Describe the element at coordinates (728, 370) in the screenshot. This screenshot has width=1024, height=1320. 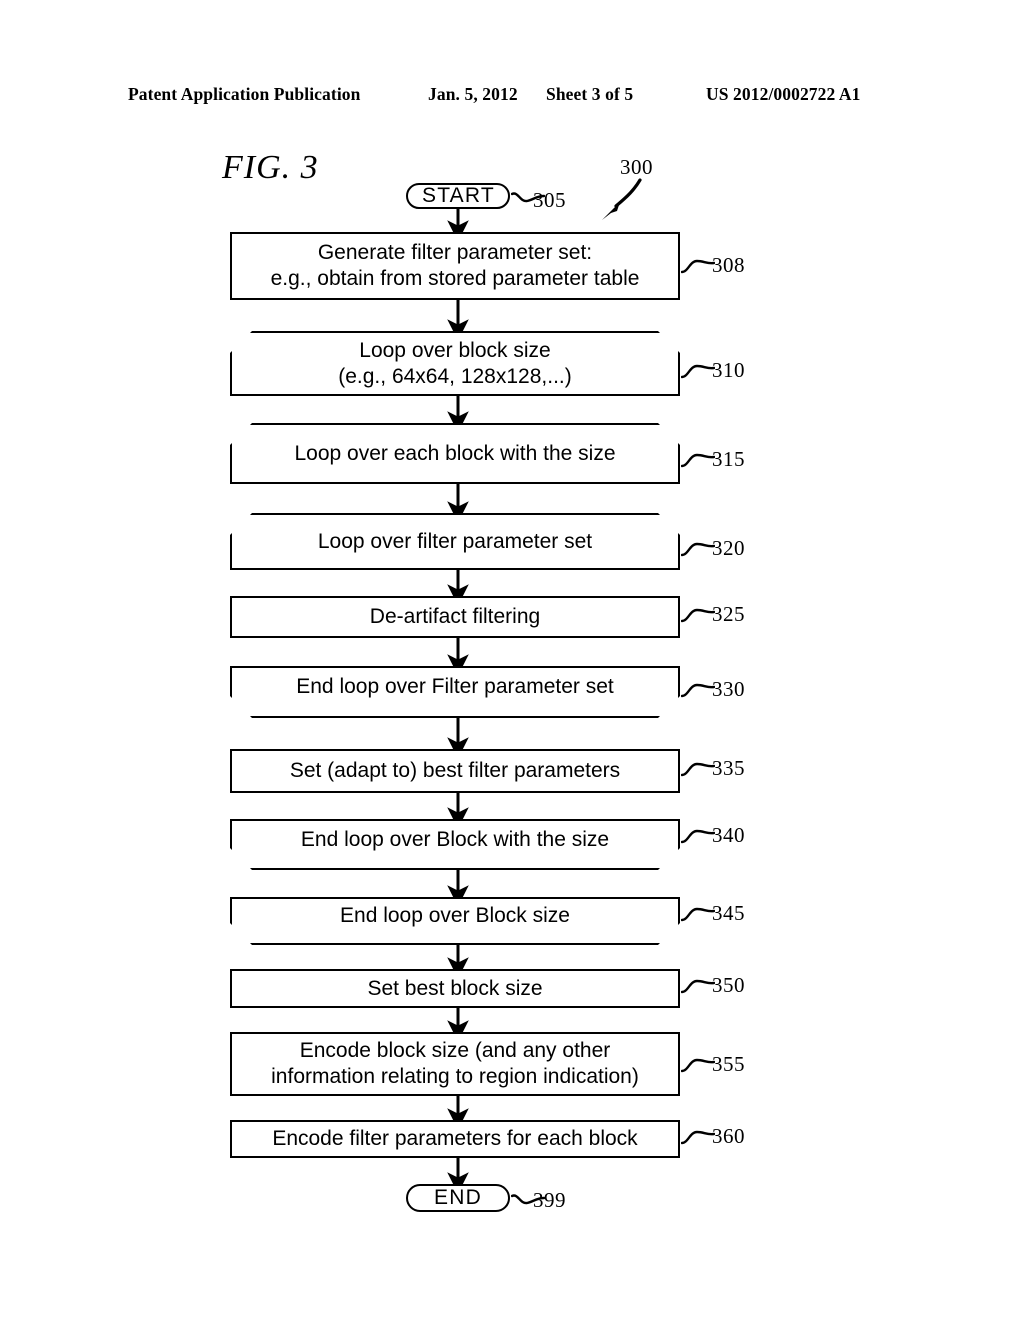
I see `reference-number-310: 310` at that location.